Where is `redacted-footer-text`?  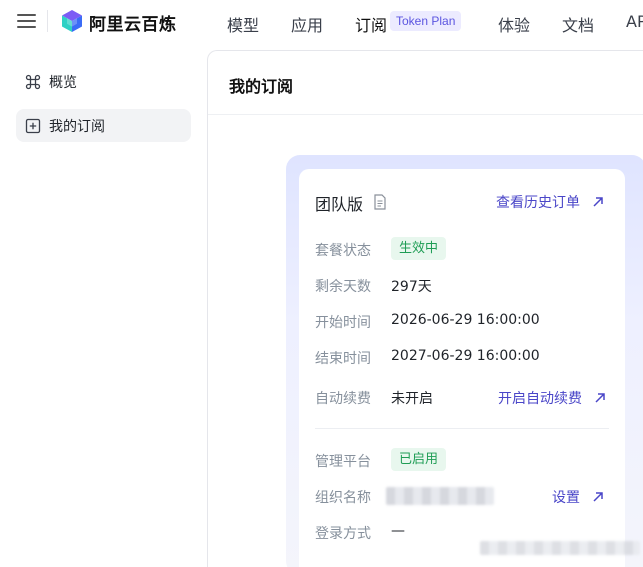
redacted-footer-text is located at coordinates (560, 548).